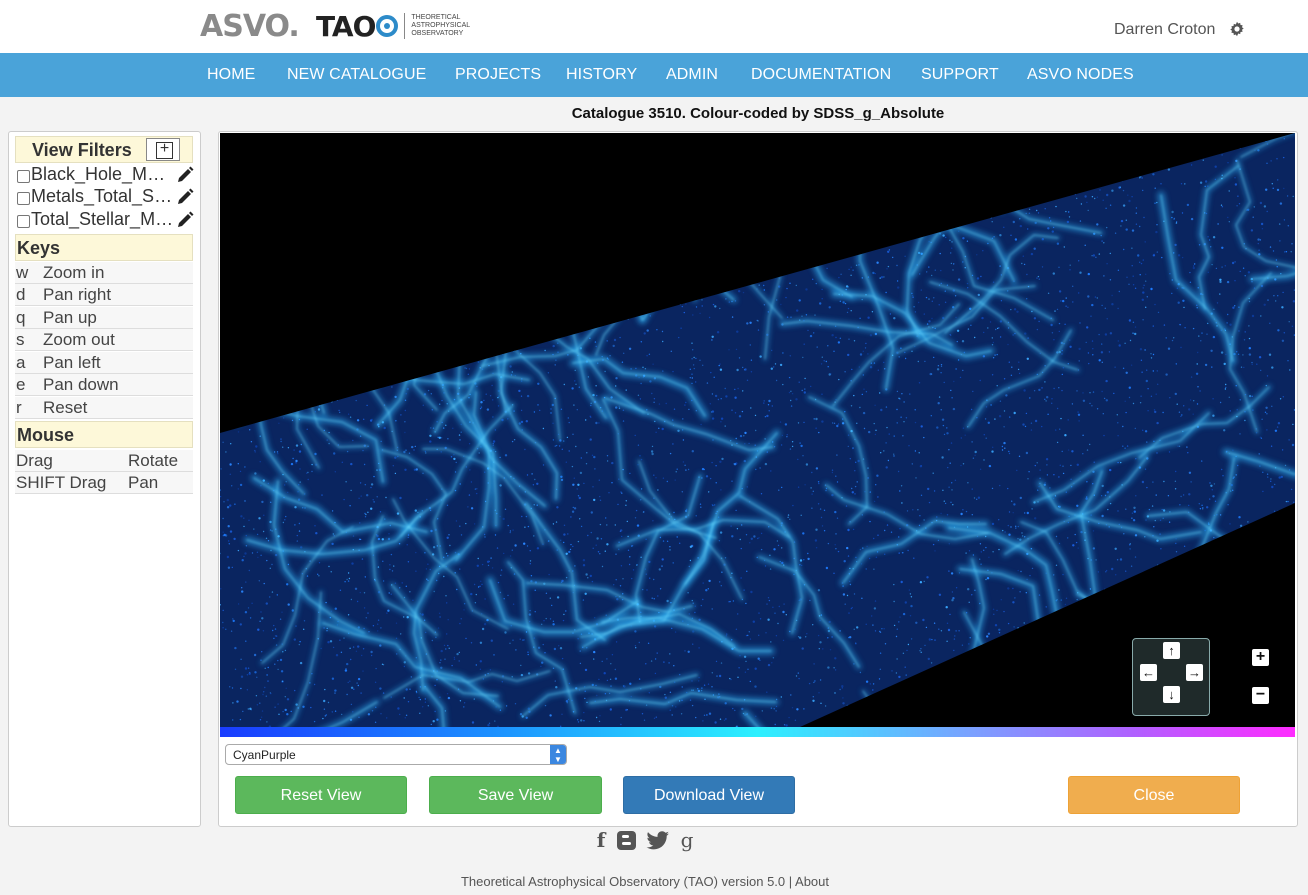 The height and width of the screenshot is (895, 1308). What do you see at coordinates (46, 435) in the screenshot?
I see `mouse-title: Mouse` at bounding box center [46, 435].